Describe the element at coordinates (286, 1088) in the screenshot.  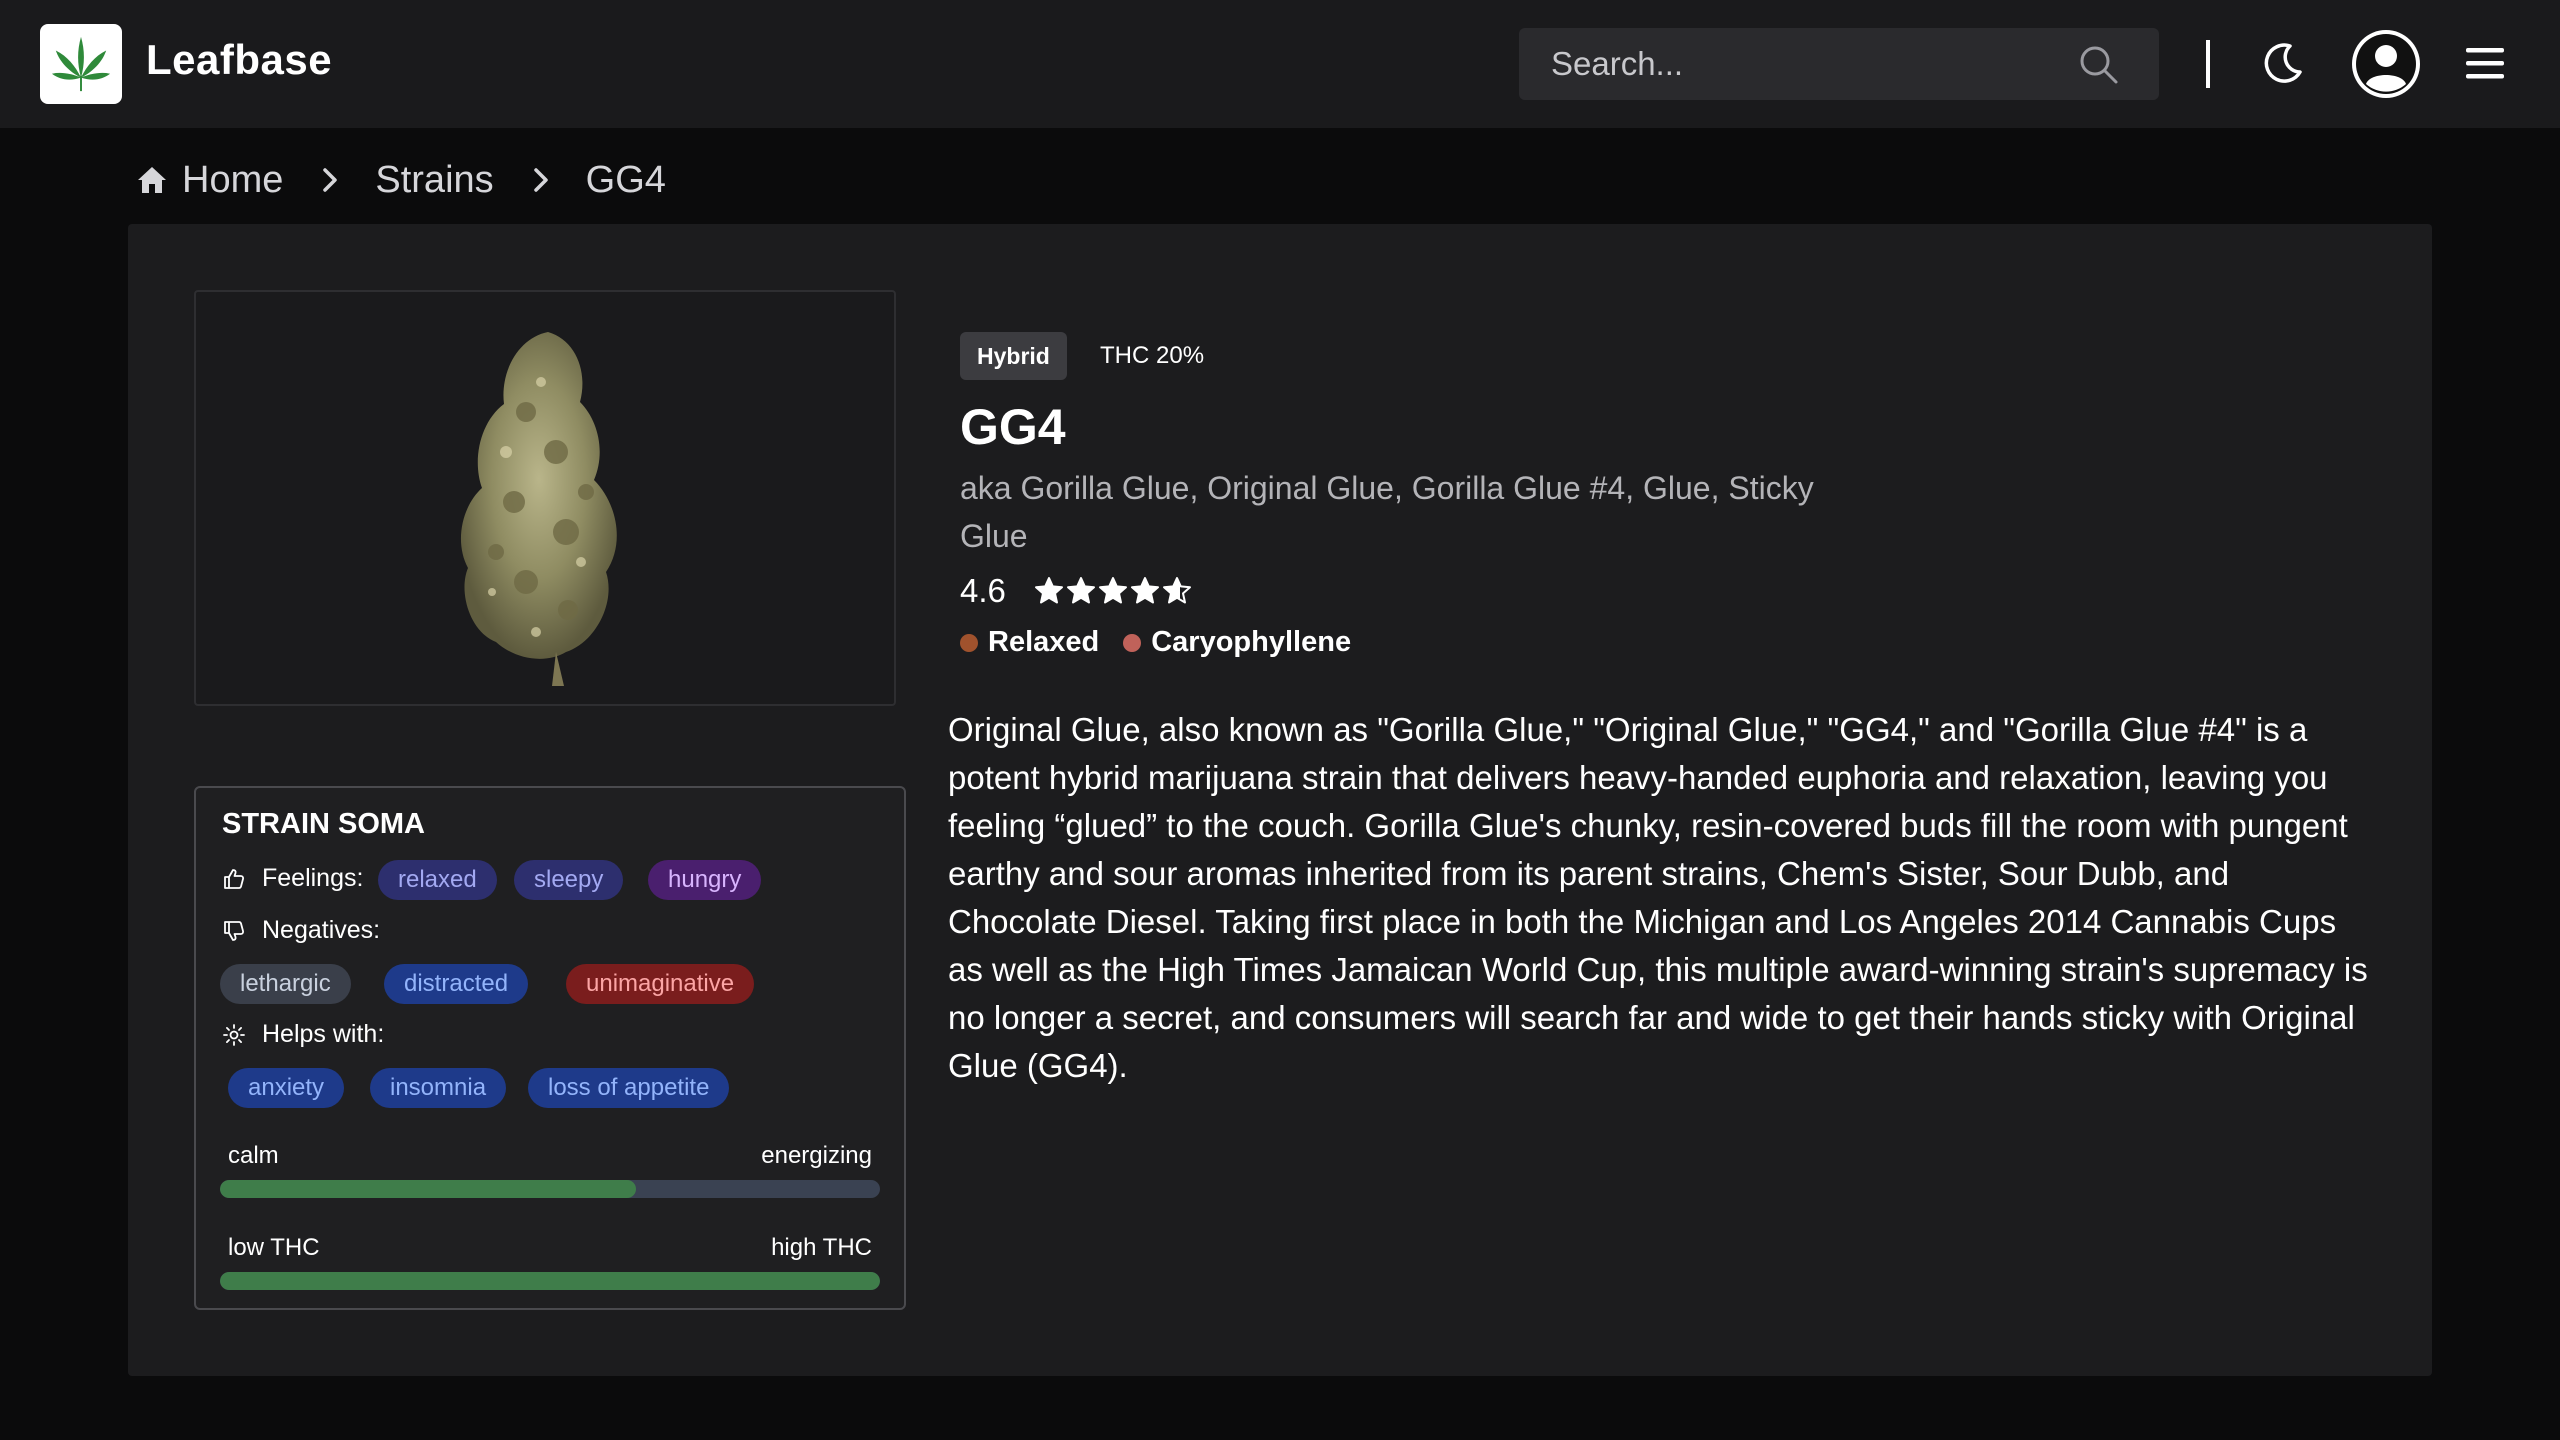
I see `helps-chip: anxiety` at that location.